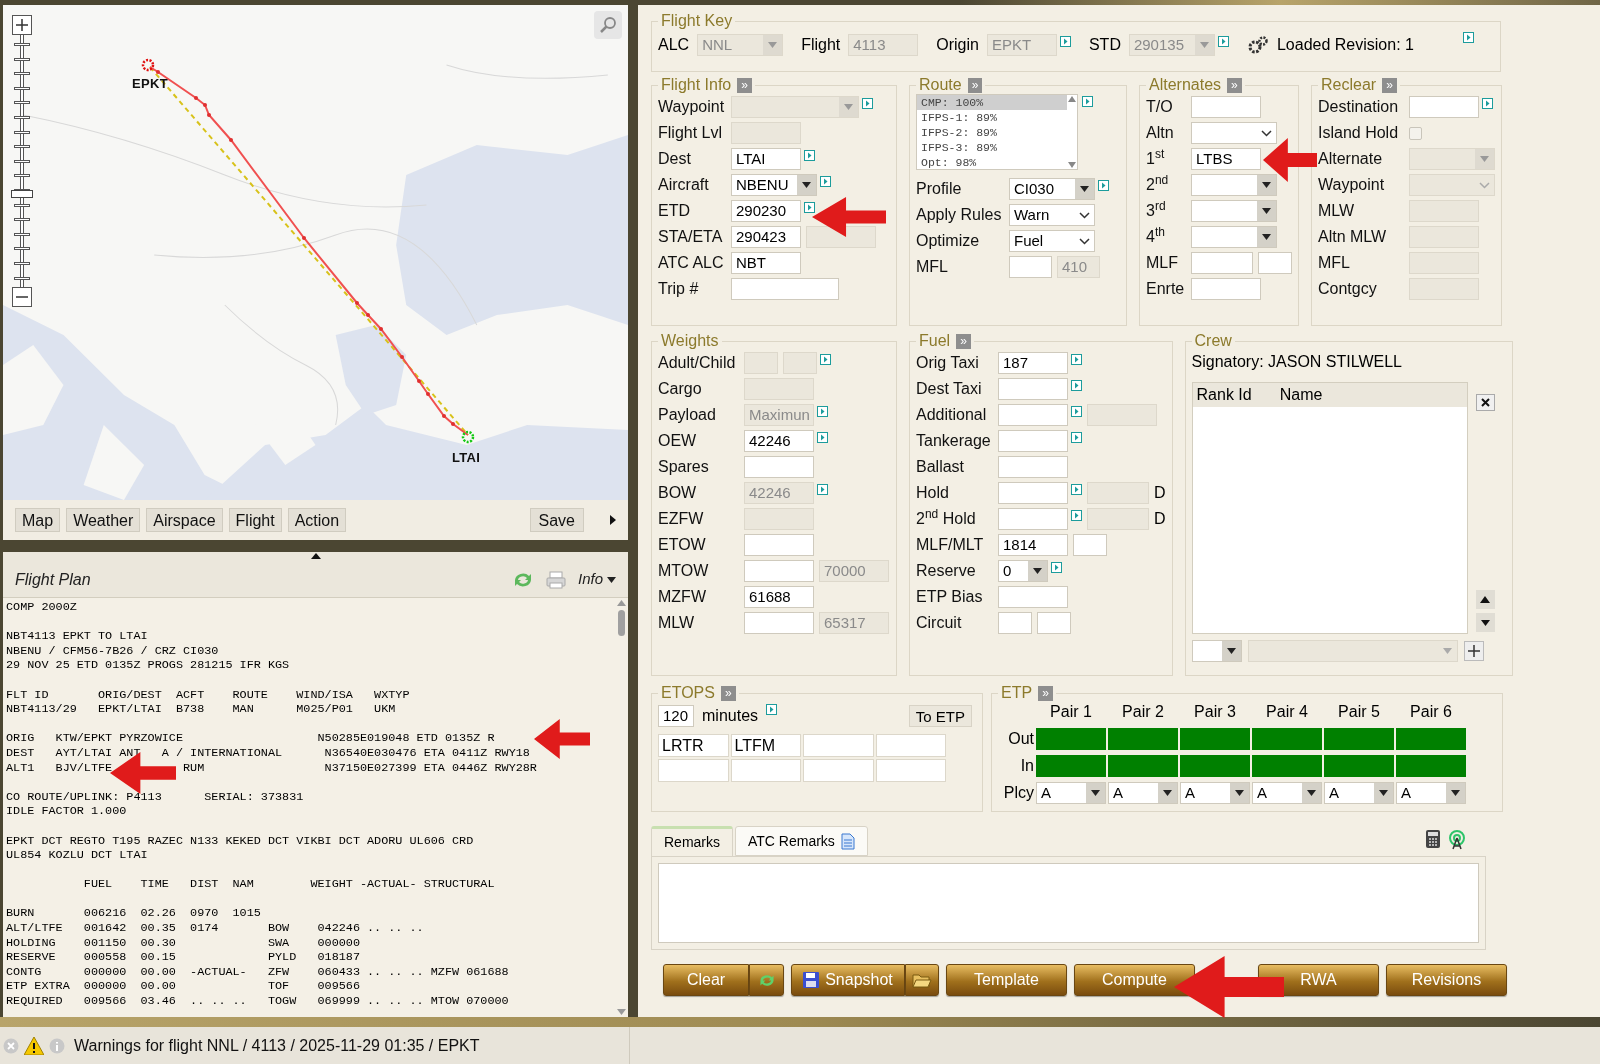  Describe the element at coordinates (992, 162) in the screenshot. I see `route-option: Opt: 98%` at that location.